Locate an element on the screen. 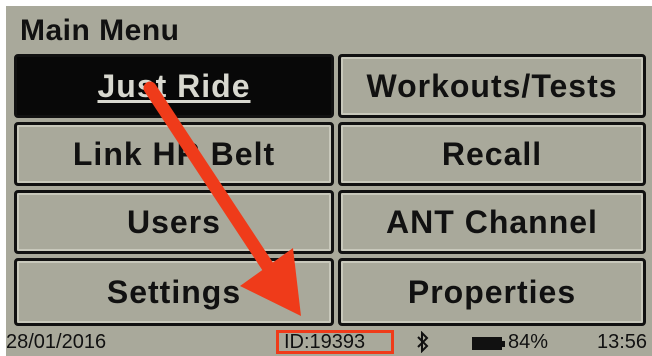 Image resolution: width=652 pixels, height=356 pixels. status-date: 28/01/2016 is located at coordinates (56, 342).